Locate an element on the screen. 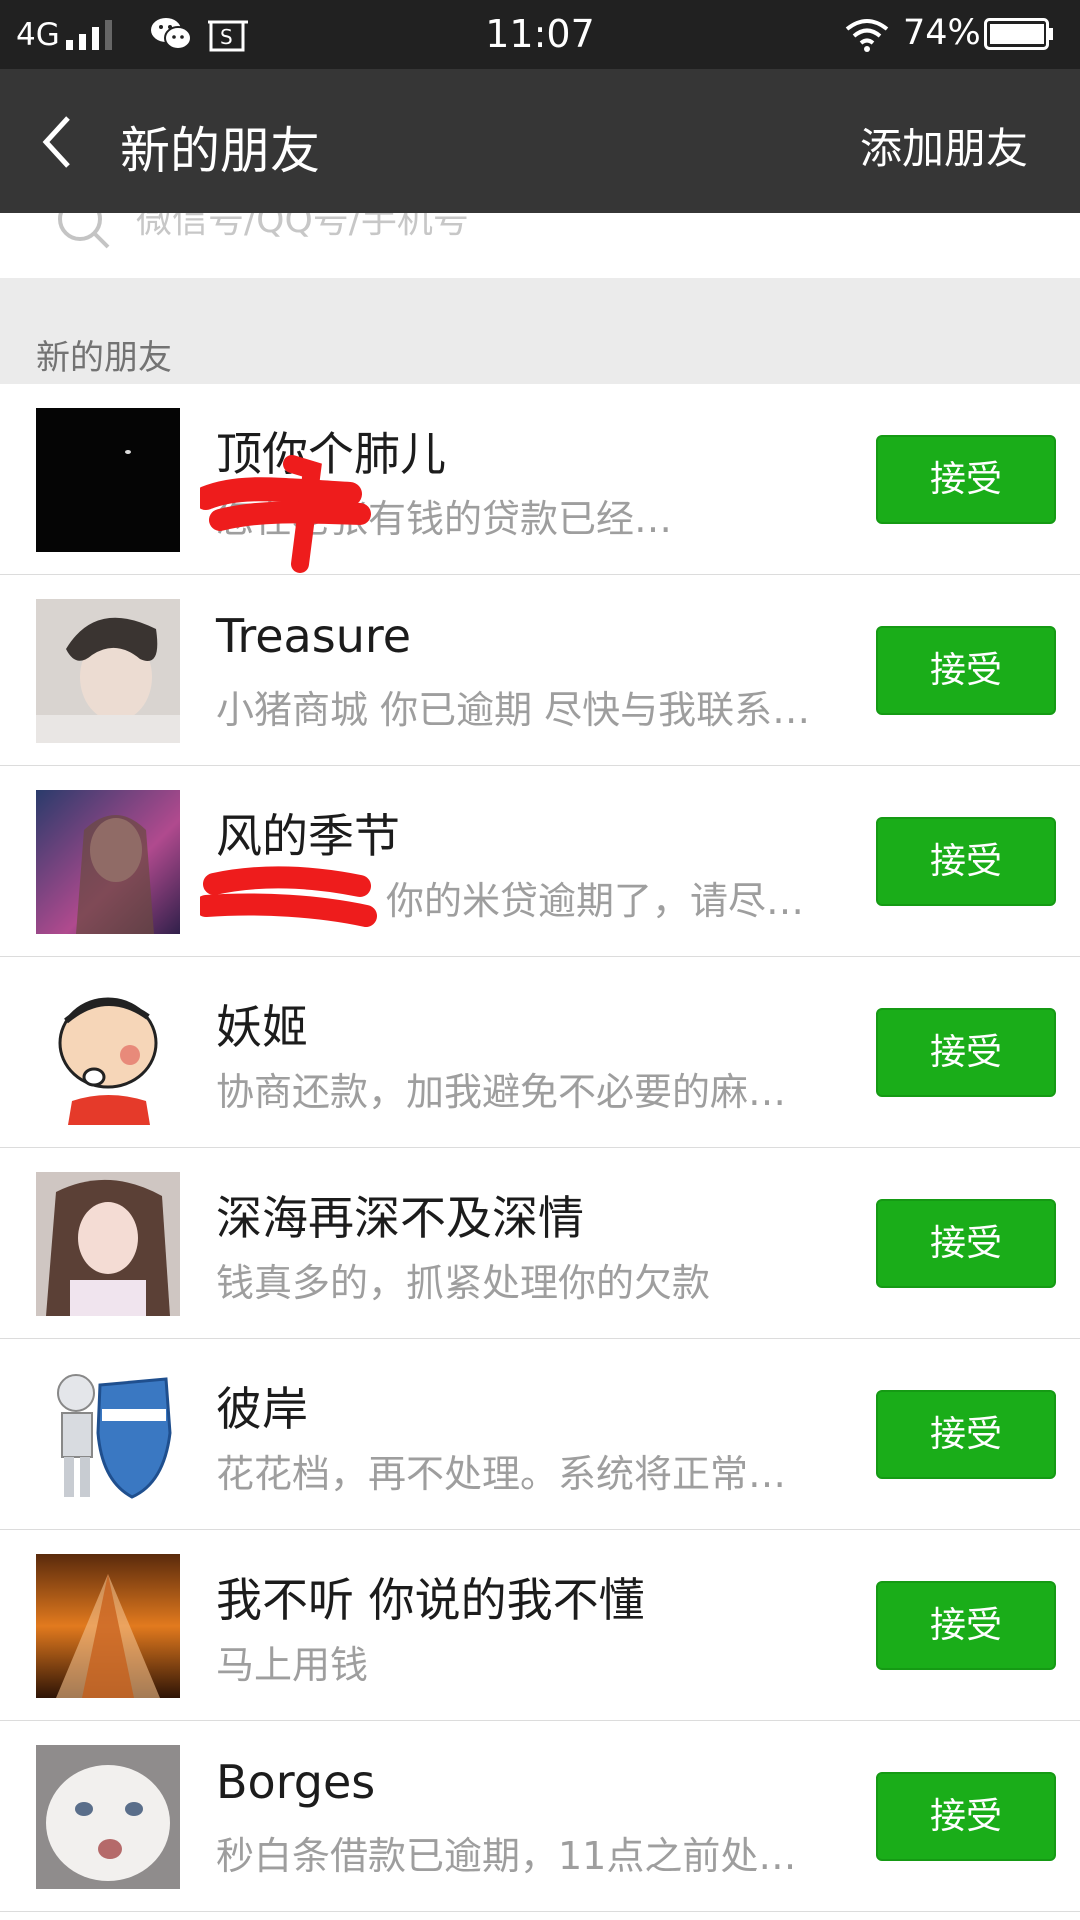 This screenshot has height=1920, width=1080. friend-request-row: 深海再深不及深情 钱真多的，抓紧处理你的欠款 接受 is located at coordinates (540, 1243).